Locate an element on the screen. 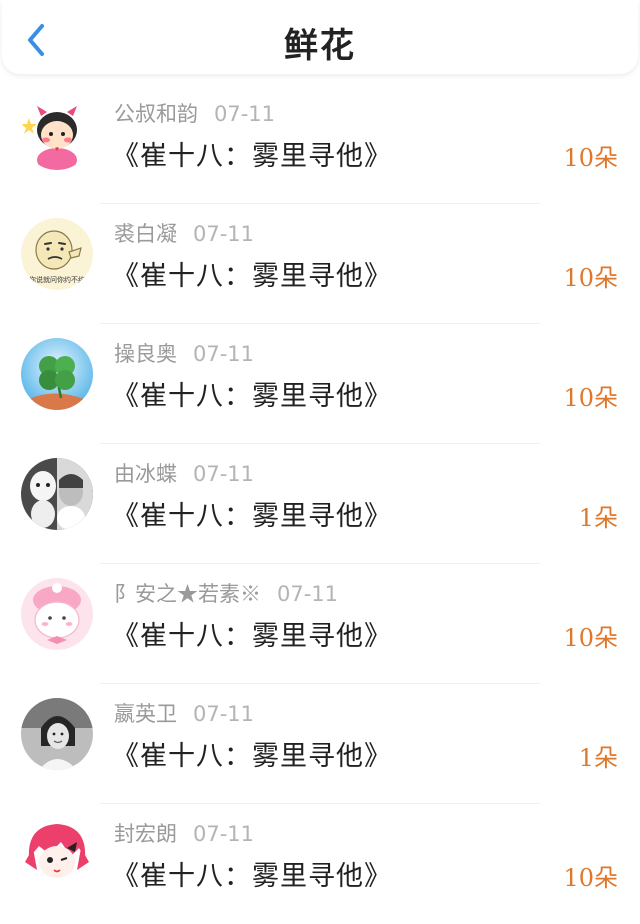  top-bar: 鲜花 is located at coordinates (320, 37).